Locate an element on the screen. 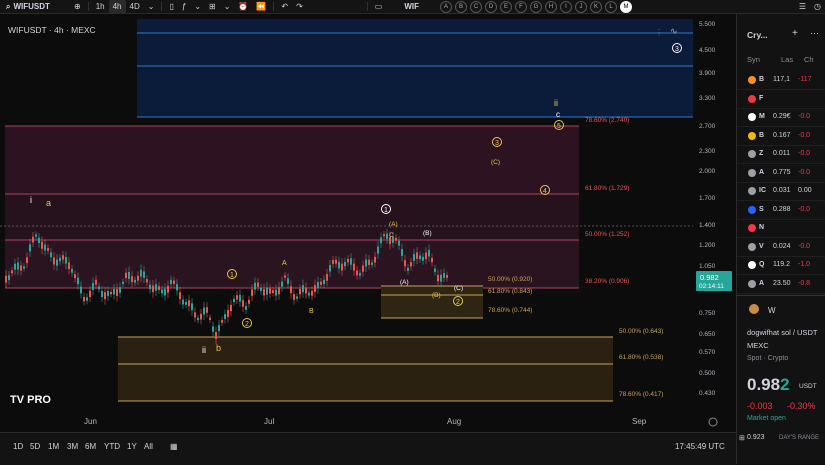 The height and width of the screenshot is (465, 825). range-3m: 3M is located at coordinates (72, 446).